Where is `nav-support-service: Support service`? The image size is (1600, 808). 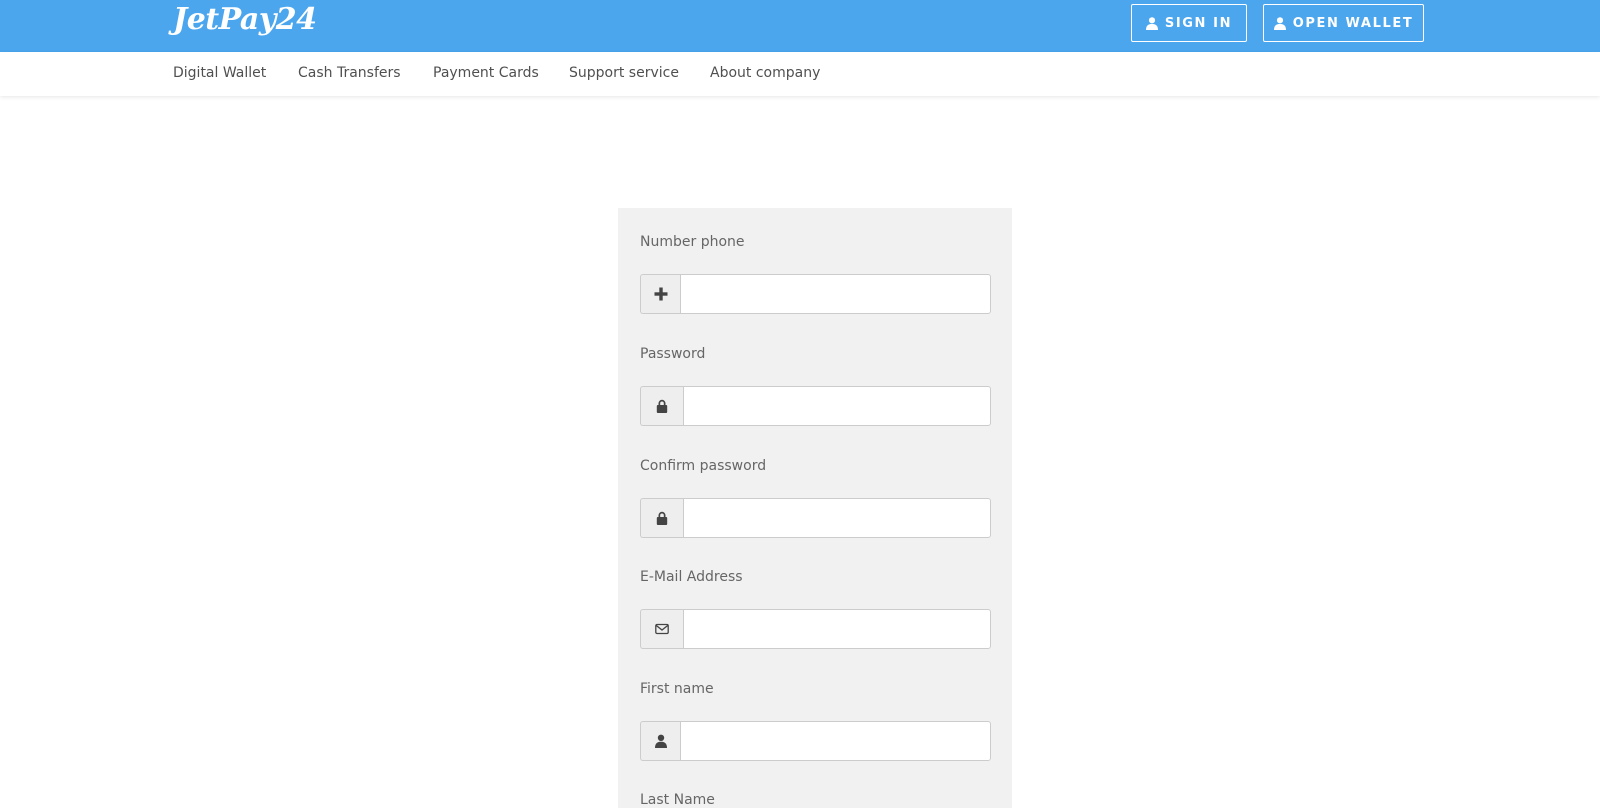 nav-support-service: Support service is located at coordinates (624, 73).